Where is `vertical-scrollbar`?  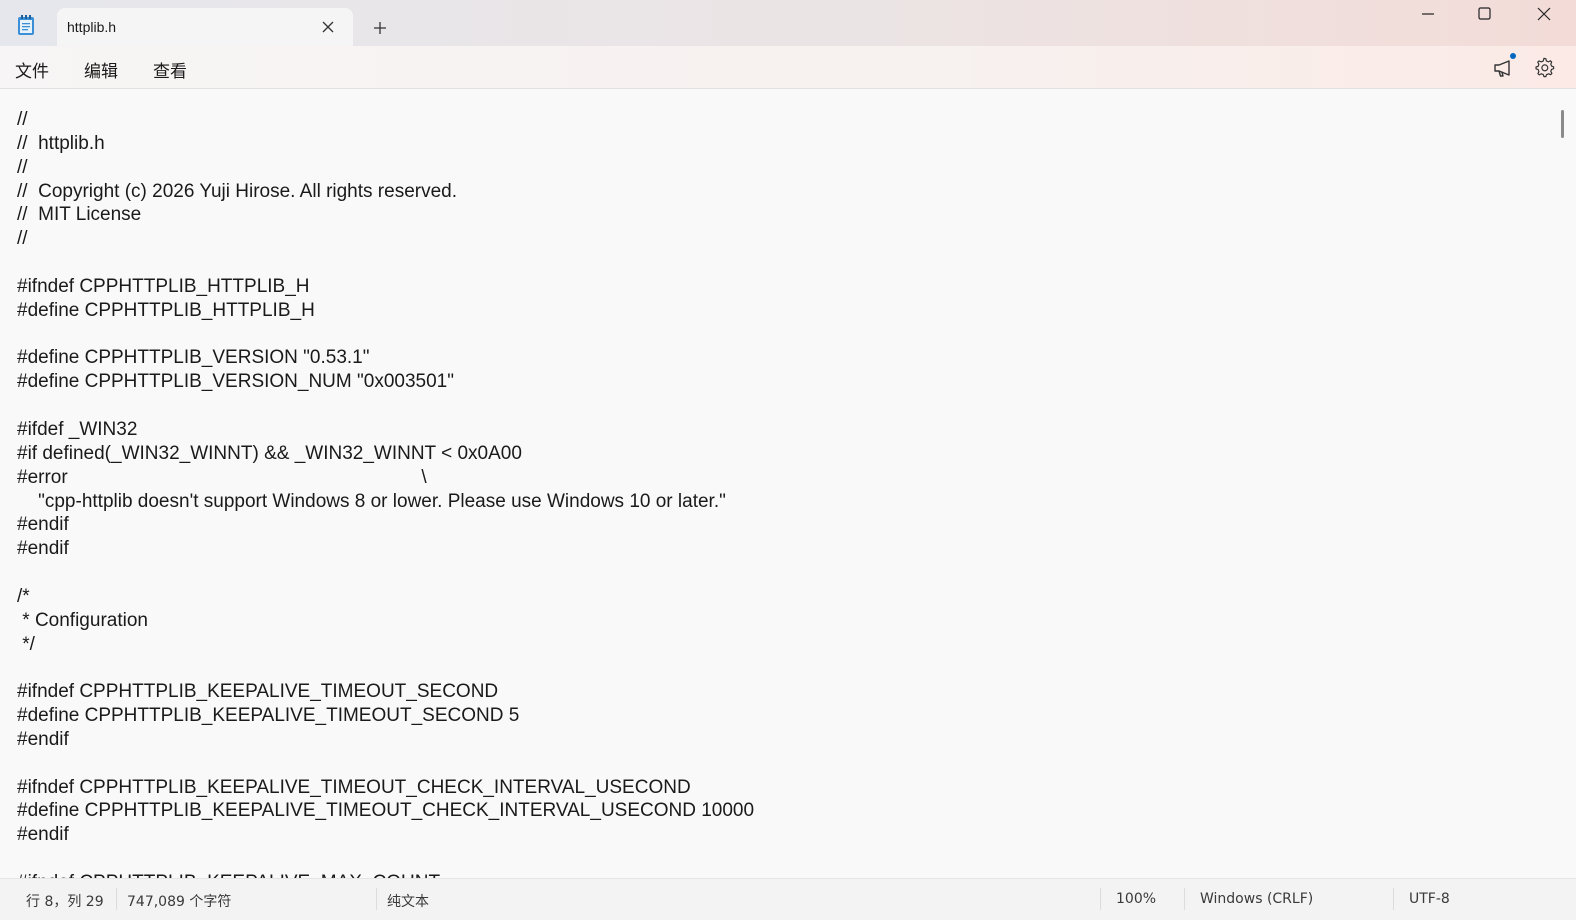
vertical-scrollbar is located at coordinates (1564, 483).